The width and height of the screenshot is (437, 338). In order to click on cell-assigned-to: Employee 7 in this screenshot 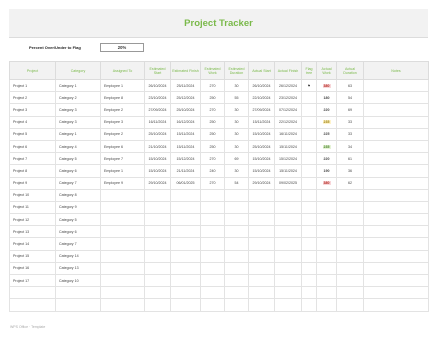, I will do `click(122, 159)`.